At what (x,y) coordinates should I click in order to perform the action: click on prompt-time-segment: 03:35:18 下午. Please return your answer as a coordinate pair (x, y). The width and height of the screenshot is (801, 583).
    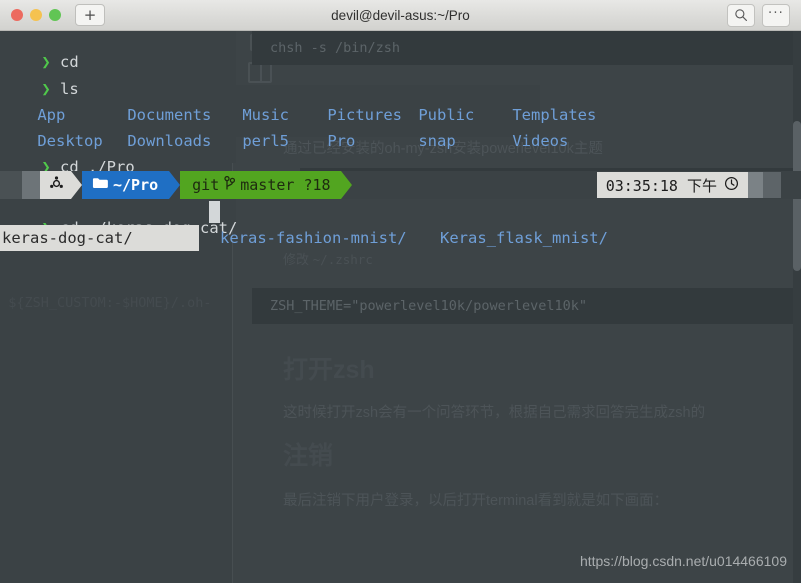
    Looking at the image, I should click on (672, 185).